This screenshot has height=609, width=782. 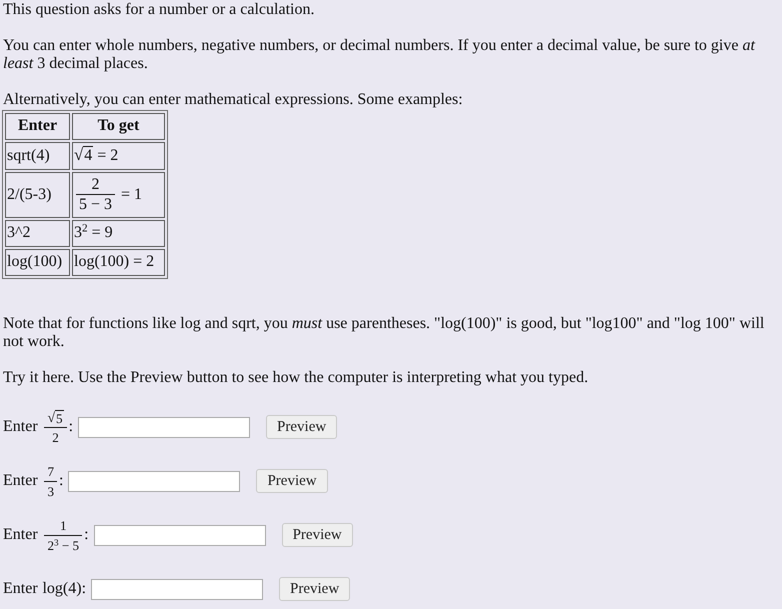 What do you see at coordinates (295, 378) in the screenshot?
I see `instruction-text: Try it here. Use the Preview button to see how the computer is interpreting what you typed.` at bounding box center [295, 378].